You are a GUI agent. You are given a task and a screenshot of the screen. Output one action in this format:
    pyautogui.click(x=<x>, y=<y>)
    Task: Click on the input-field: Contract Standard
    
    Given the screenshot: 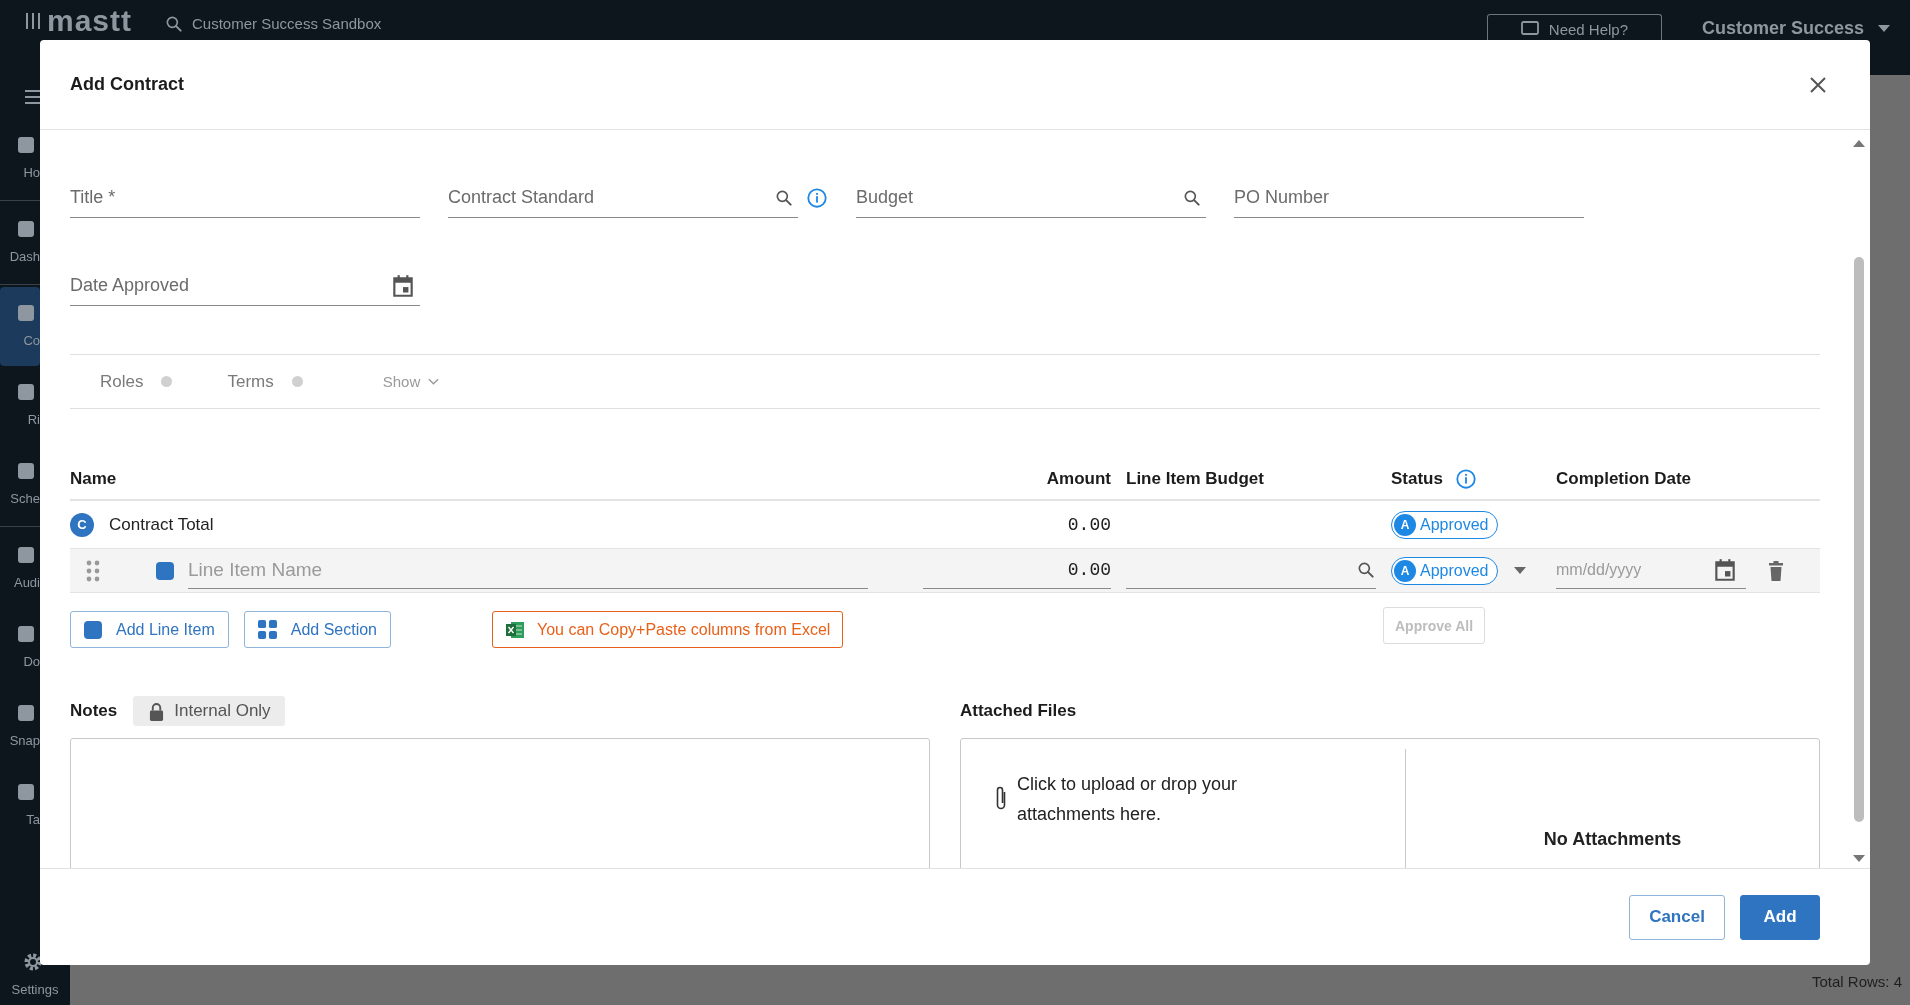 What is the action you would take?
    pyautogui.click(x=623, y=198)
    